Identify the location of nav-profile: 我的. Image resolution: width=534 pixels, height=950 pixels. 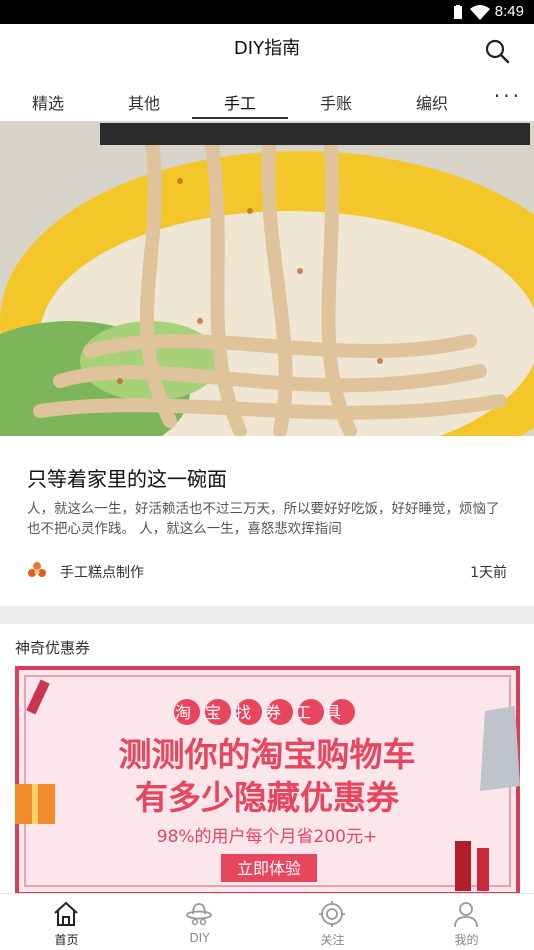
(466, 922).